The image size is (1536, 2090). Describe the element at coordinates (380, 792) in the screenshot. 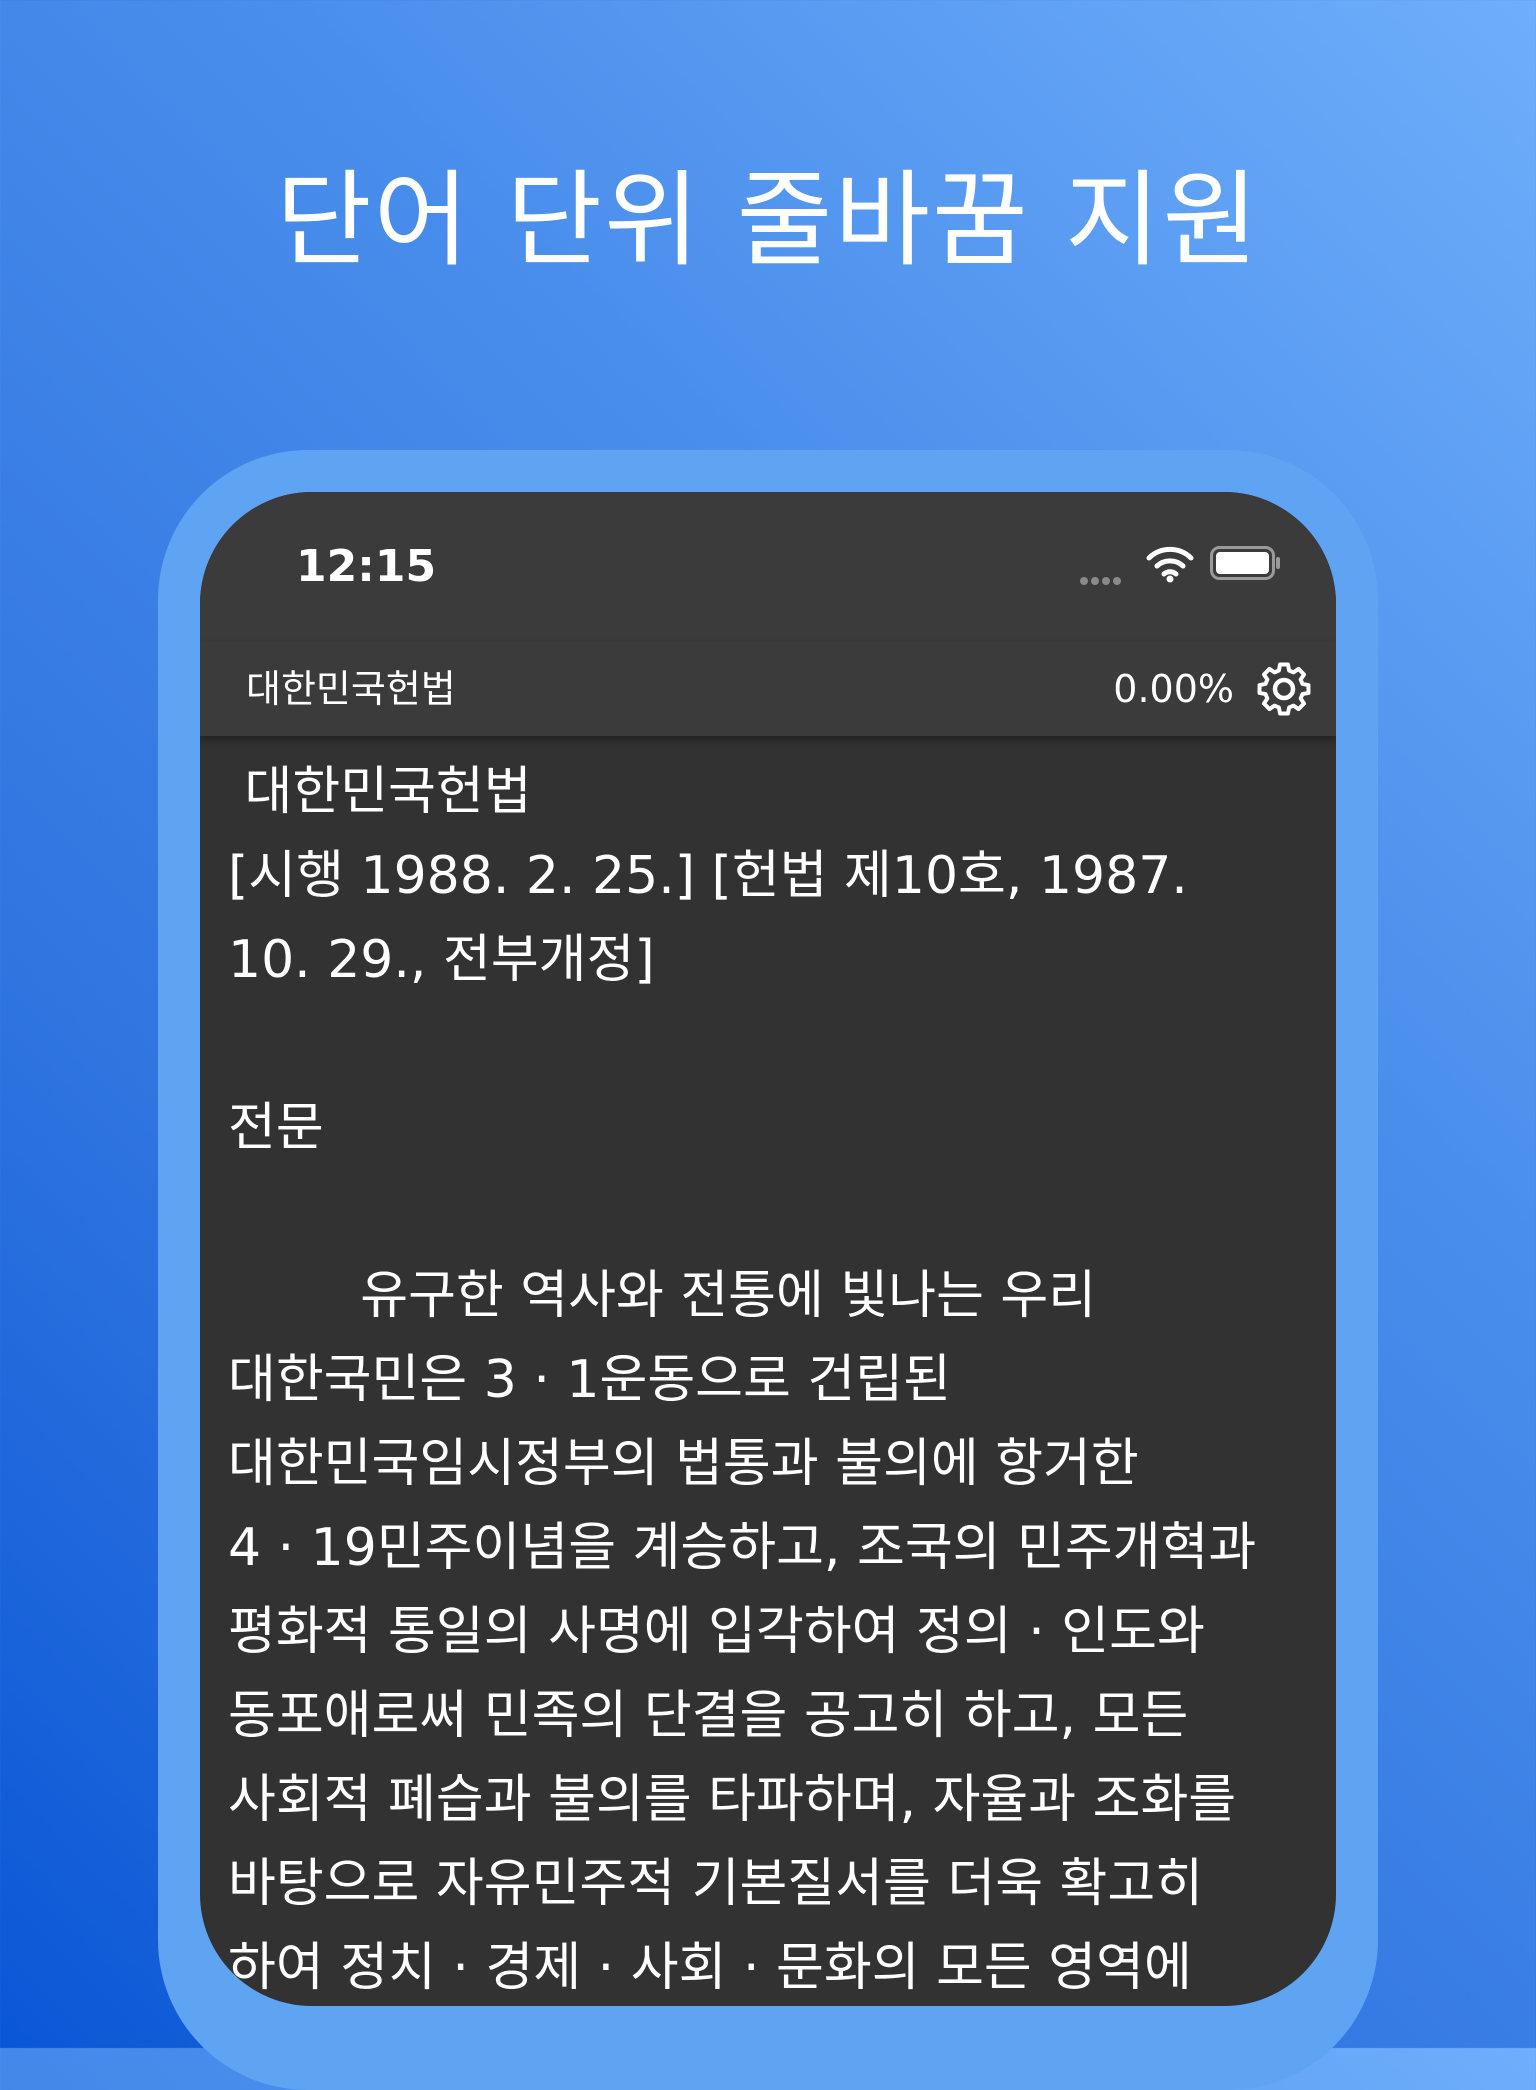

I see `content-title: 대한민국헌법` at that location.